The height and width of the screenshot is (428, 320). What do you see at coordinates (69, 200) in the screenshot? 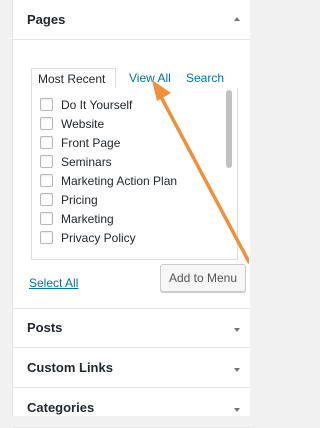
I see `list-item: Pricing` at bounding box center [69, 200].